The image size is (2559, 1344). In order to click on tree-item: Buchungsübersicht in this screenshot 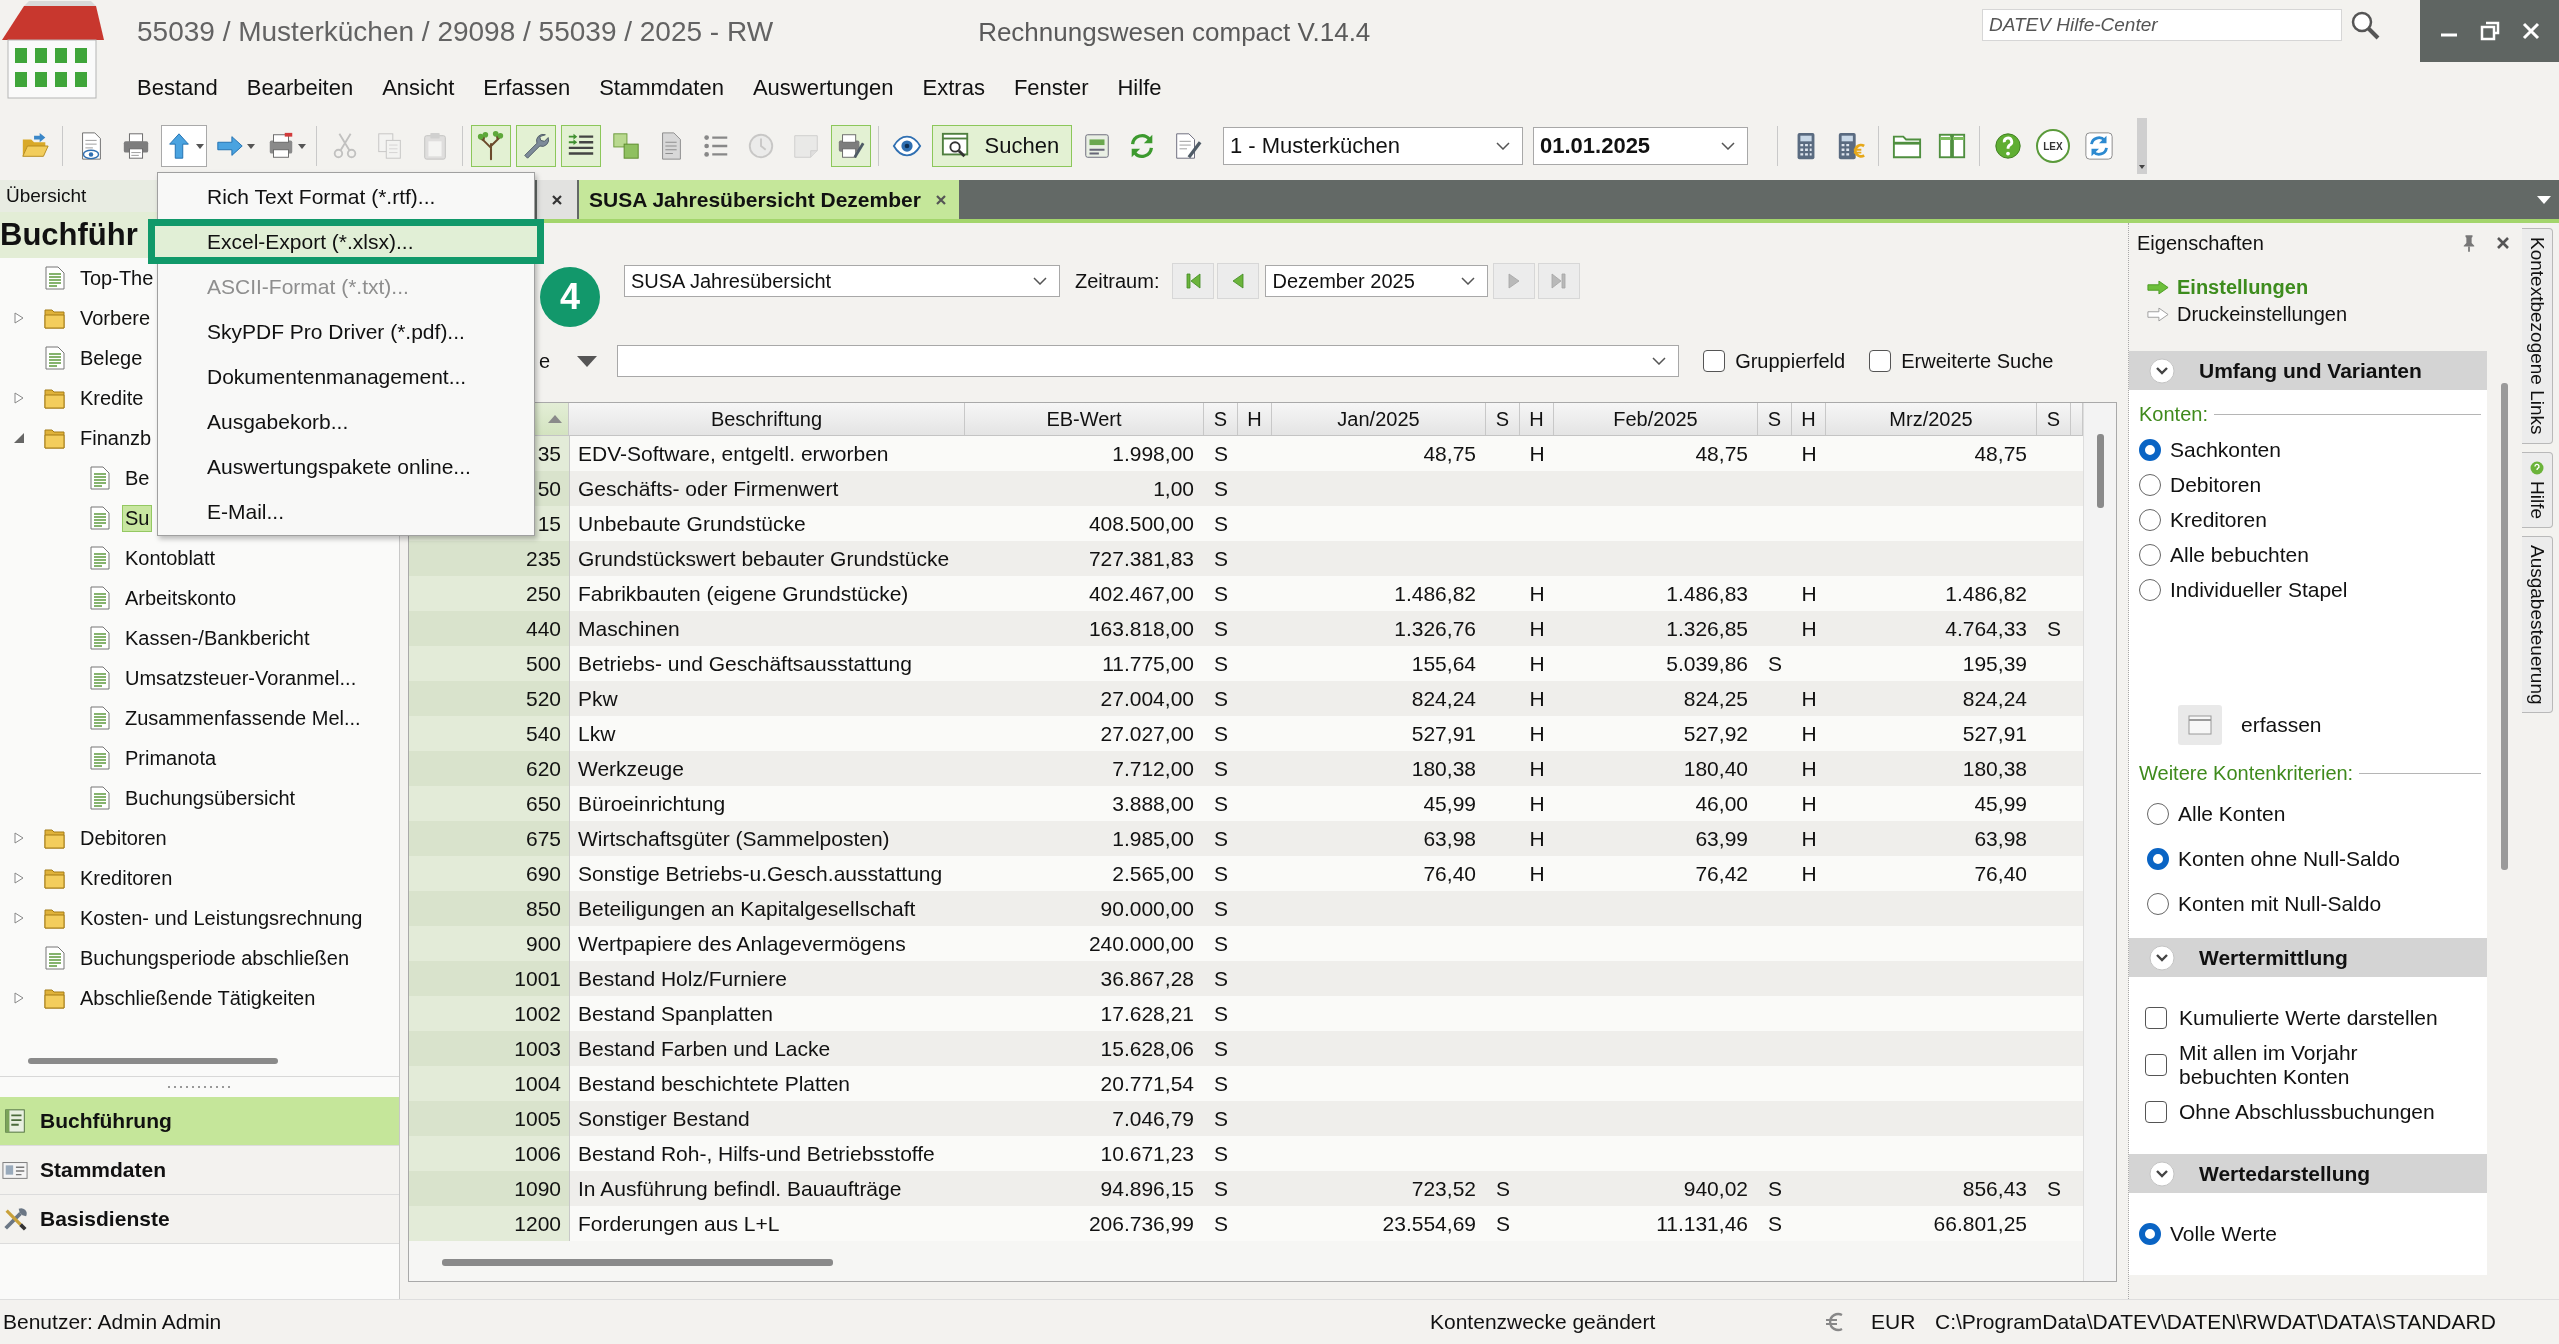, I will do `click(210, 798)`.